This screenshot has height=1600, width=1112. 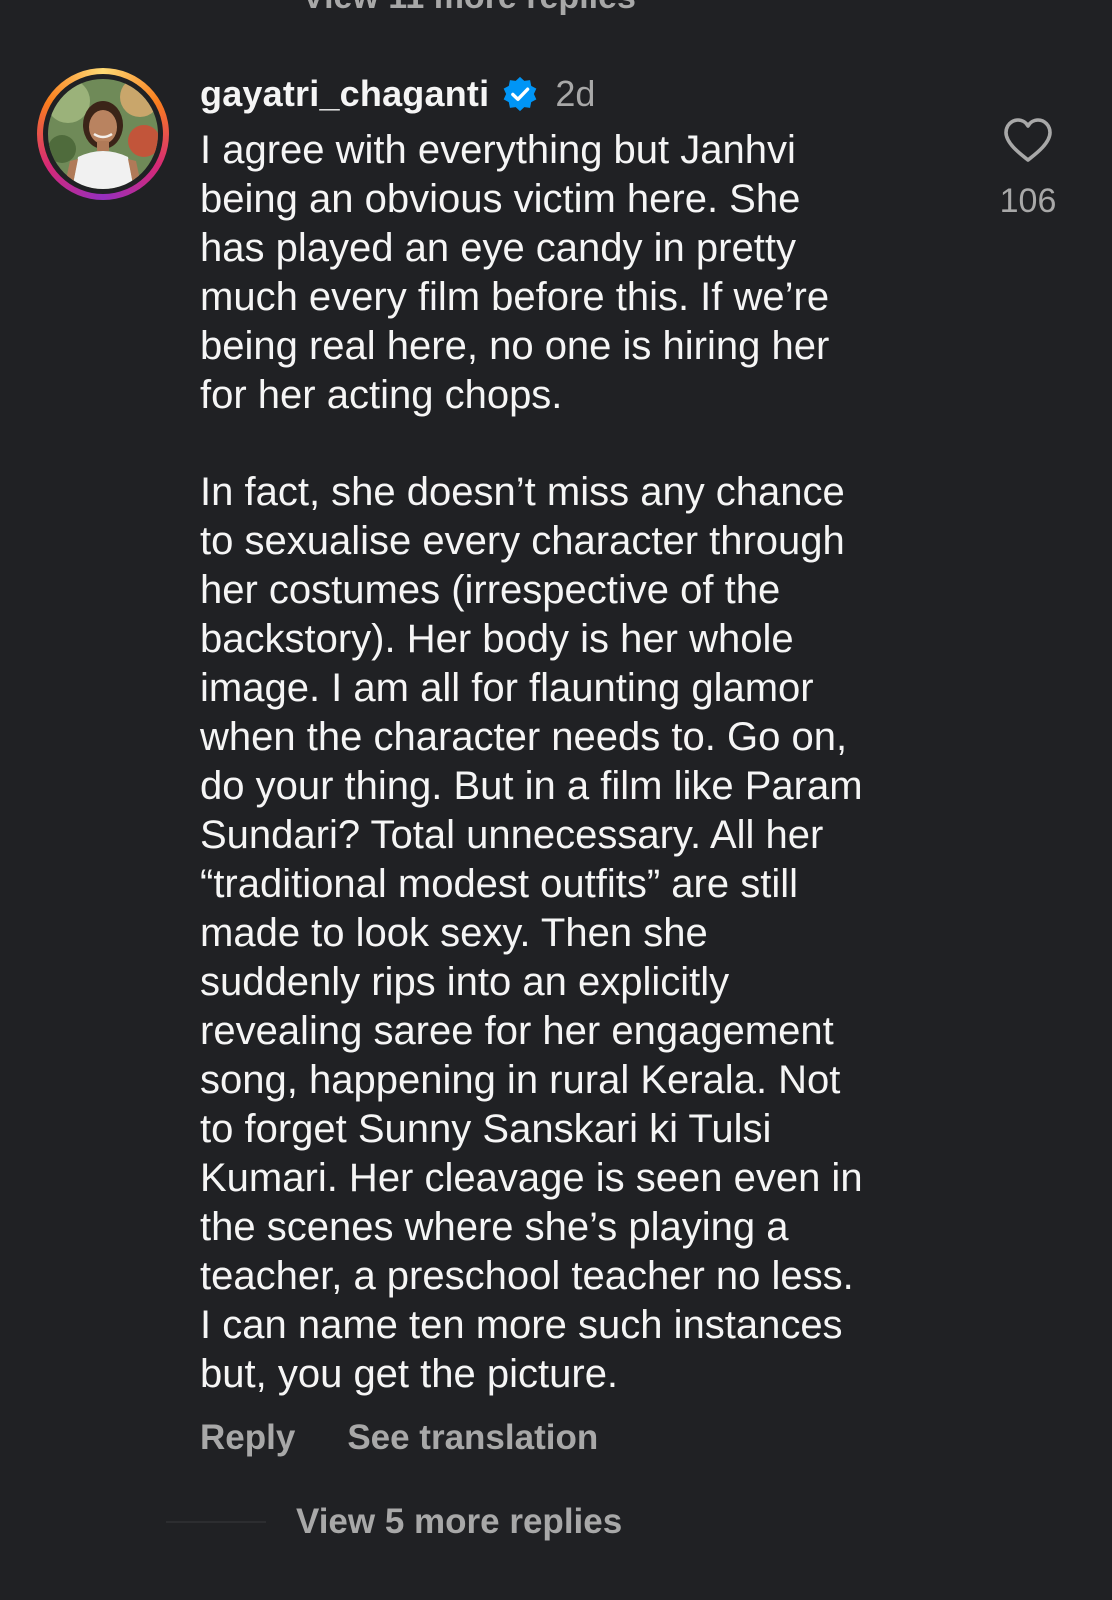 I want to click on avatar, so click(x=103, y=134).